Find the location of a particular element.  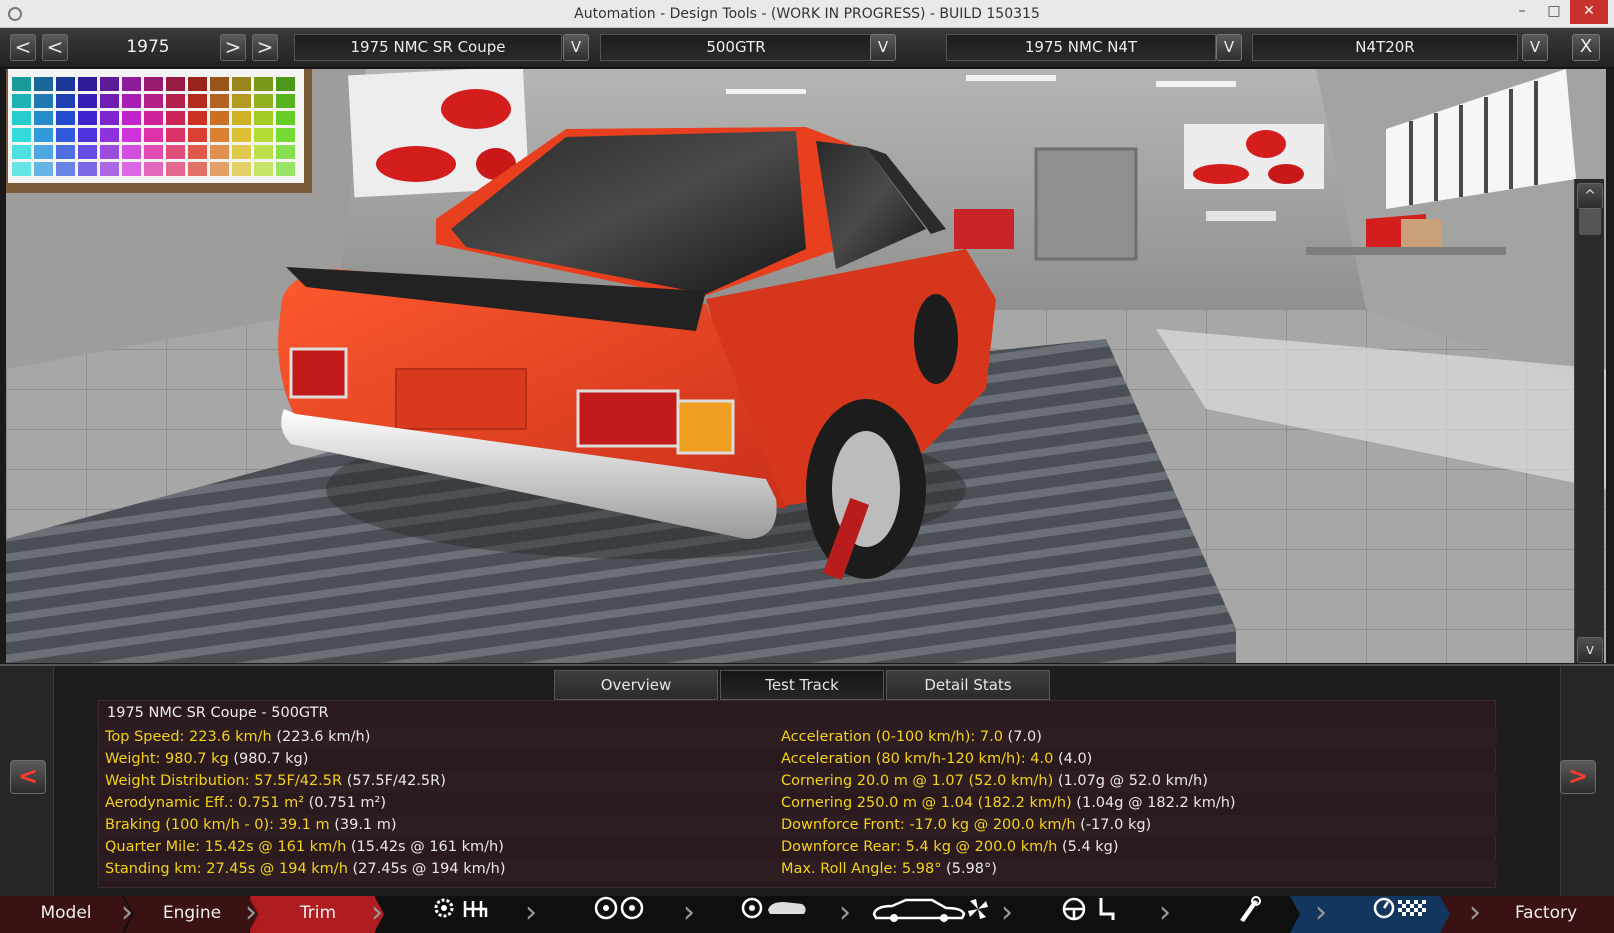

stat-left: Braking (100 km/h - 0): 39.1 m (39.1 m) is located at coordinates (251, 825).